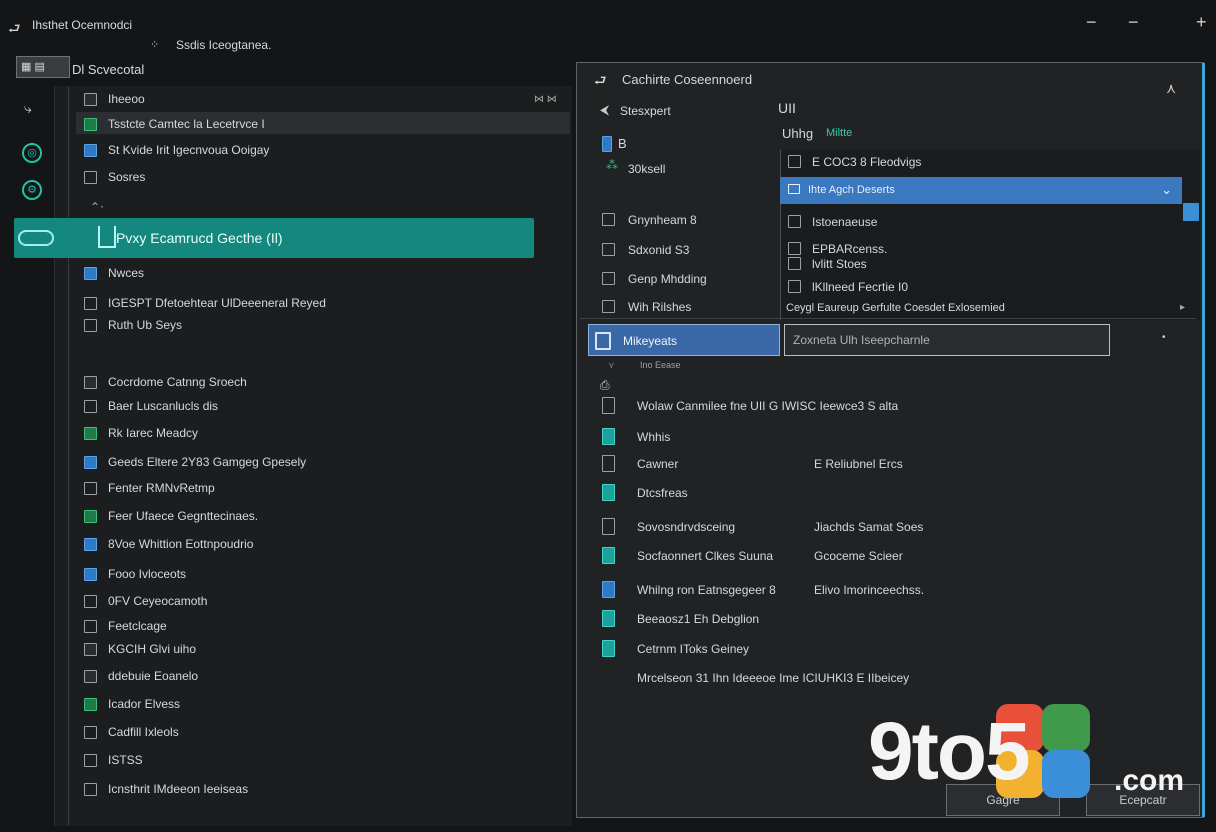 The image size is (1216, 832). What do you see at coordinates (97, 207) in the screenshot?
I see `collapse-icon: ⌃⋅` at bounding box center [97, 207].